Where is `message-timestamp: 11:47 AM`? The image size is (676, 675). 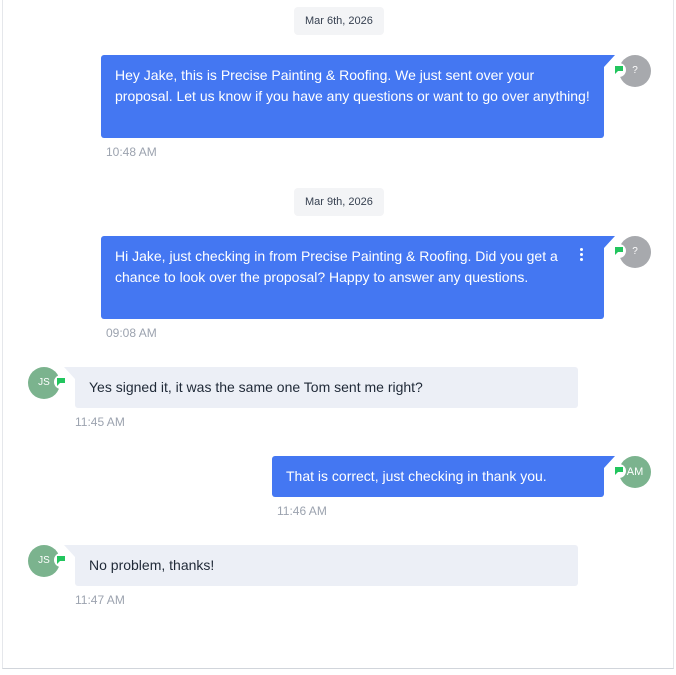
message-timestamp: 11:47 AM is located at coordinates (100, 600).